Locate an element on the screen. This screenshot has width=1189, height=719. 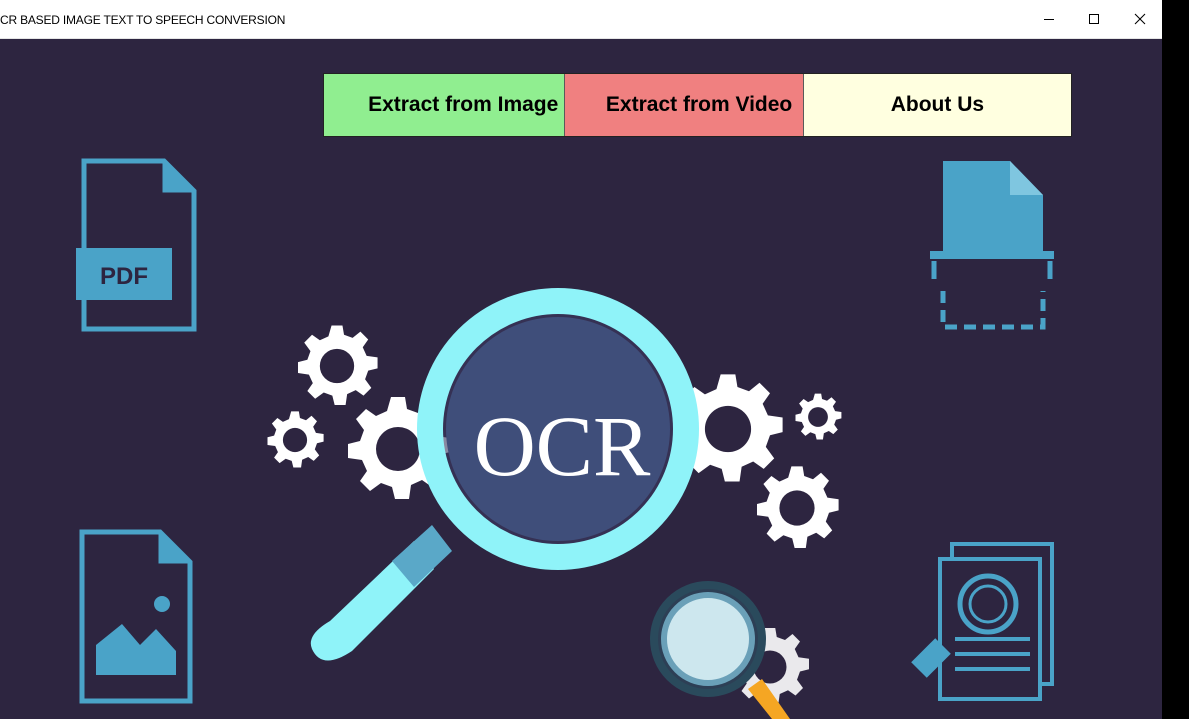
about-us-label: About Us is located at coordinates (937, 104).